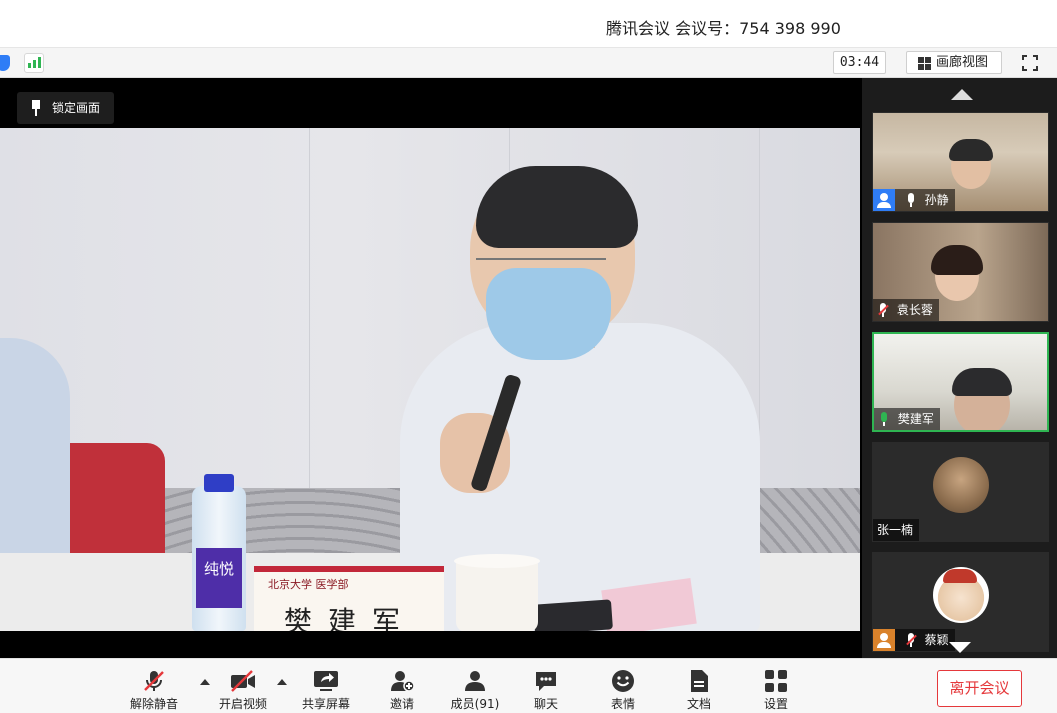  I want to click on water-bottle: 纯悦, so click(219, 552).